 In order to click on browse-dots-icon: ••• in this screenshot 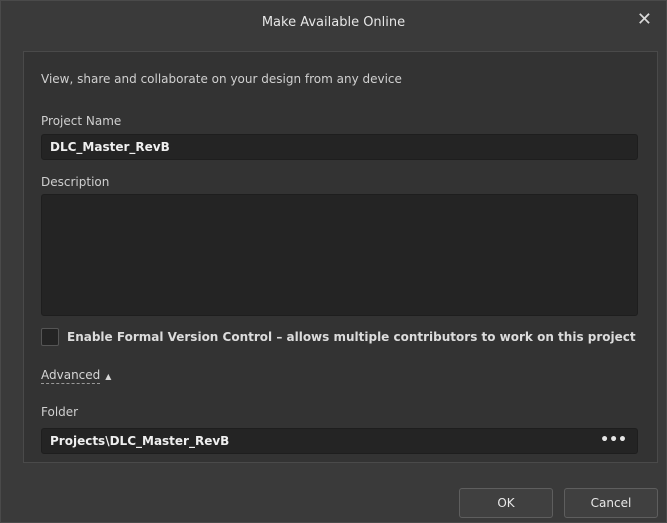, I will do `click(613, 440)`.